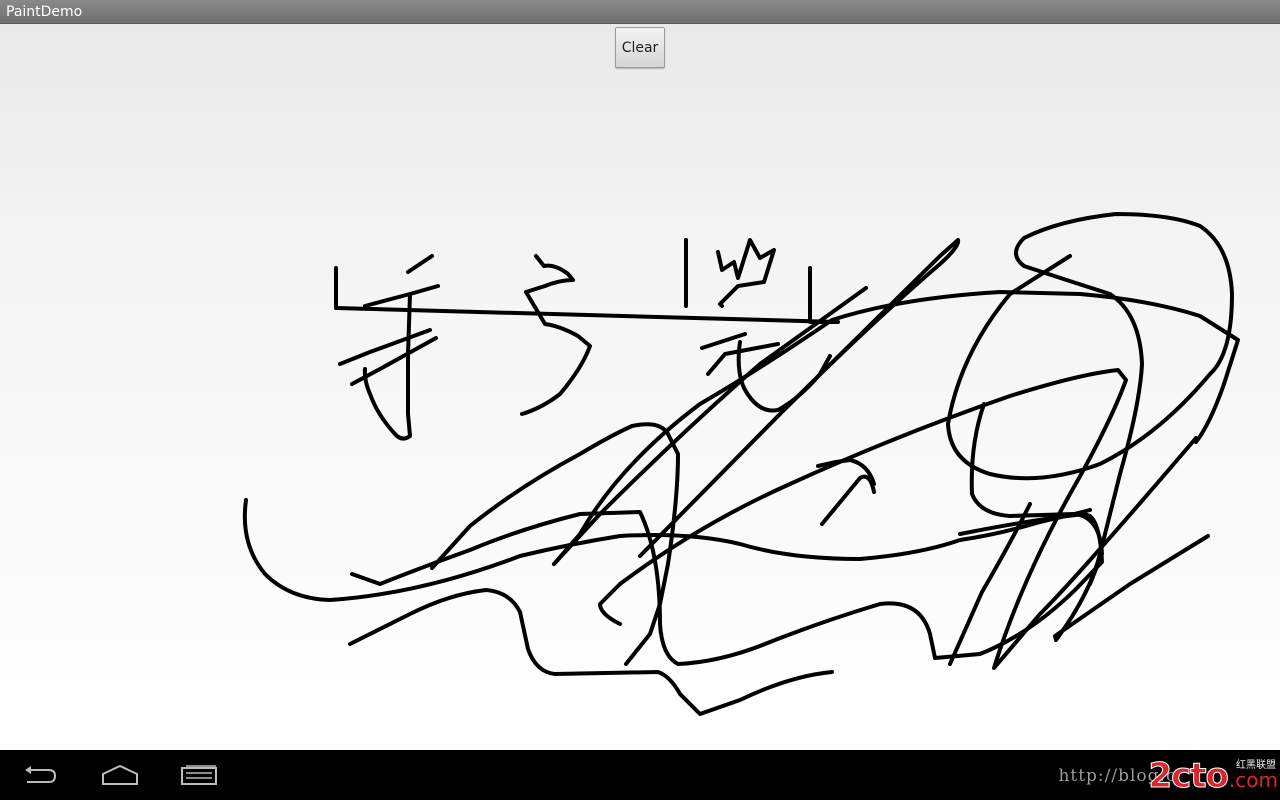 Image resolution: width=1280 pixels, height=800 pixels. I want to click on clear-button: Clear, so click(640, 47).